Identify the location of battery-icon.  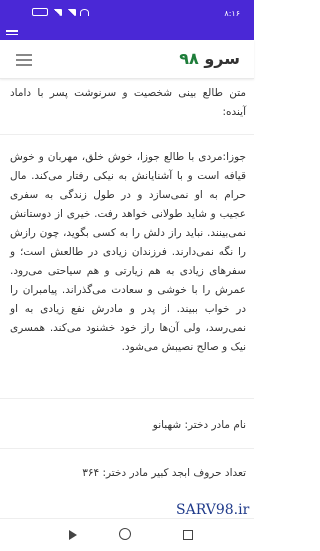
(40, 12).